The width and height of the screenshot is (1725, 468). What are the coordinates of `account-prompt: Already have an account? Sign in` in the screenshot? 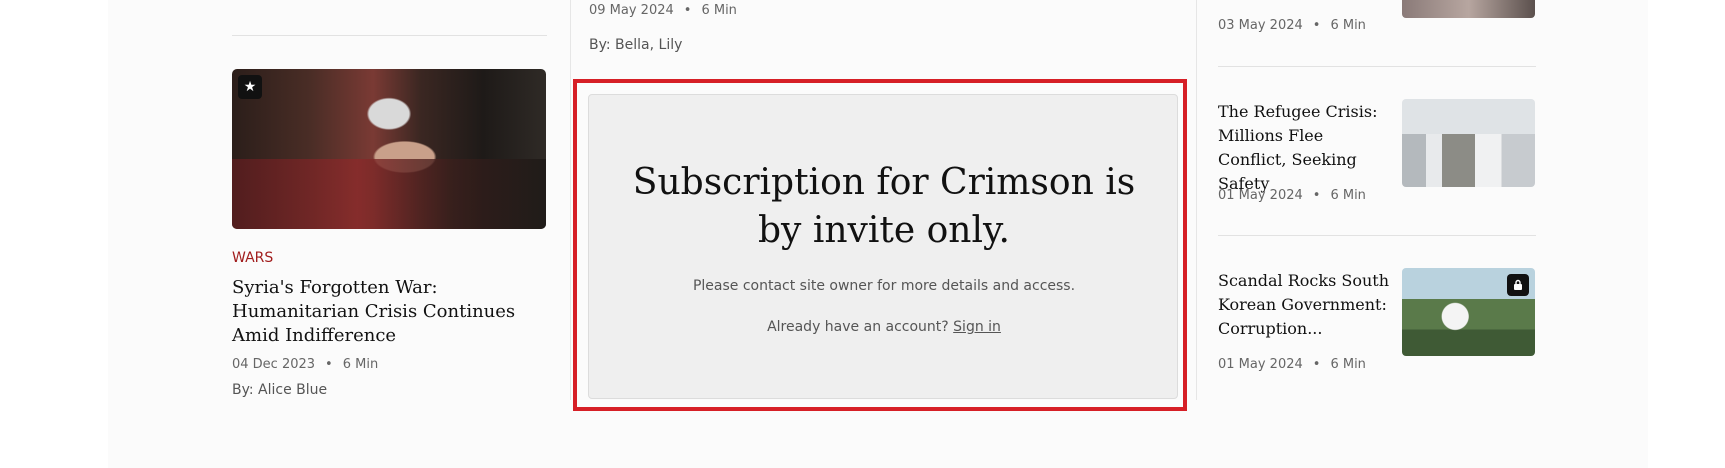 It's located at (884, 327).